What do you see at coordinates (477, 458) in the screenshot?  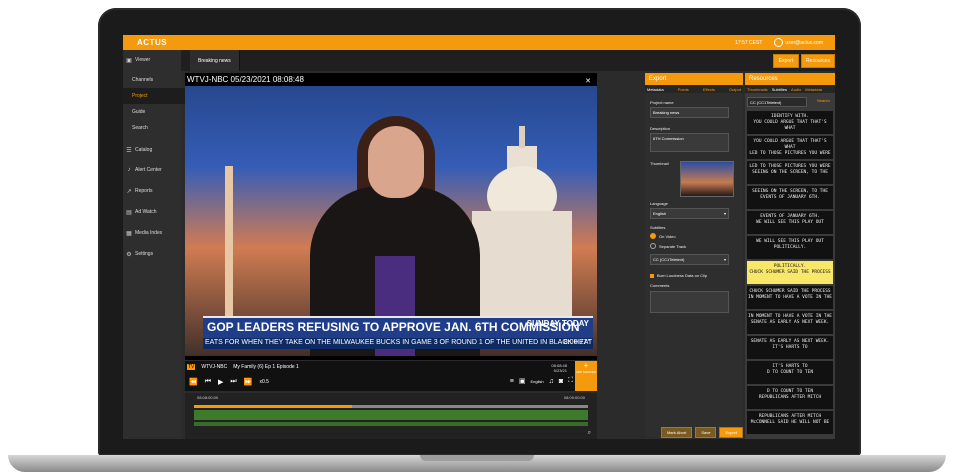 I see `laptop-notch` at bounding box center [477, 458].